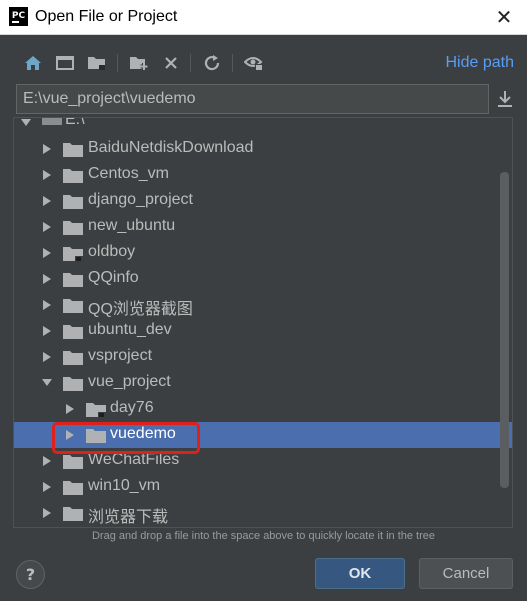 This screenshot has width=527, height=601. I want to click on drive-icon, so click(52, 121).